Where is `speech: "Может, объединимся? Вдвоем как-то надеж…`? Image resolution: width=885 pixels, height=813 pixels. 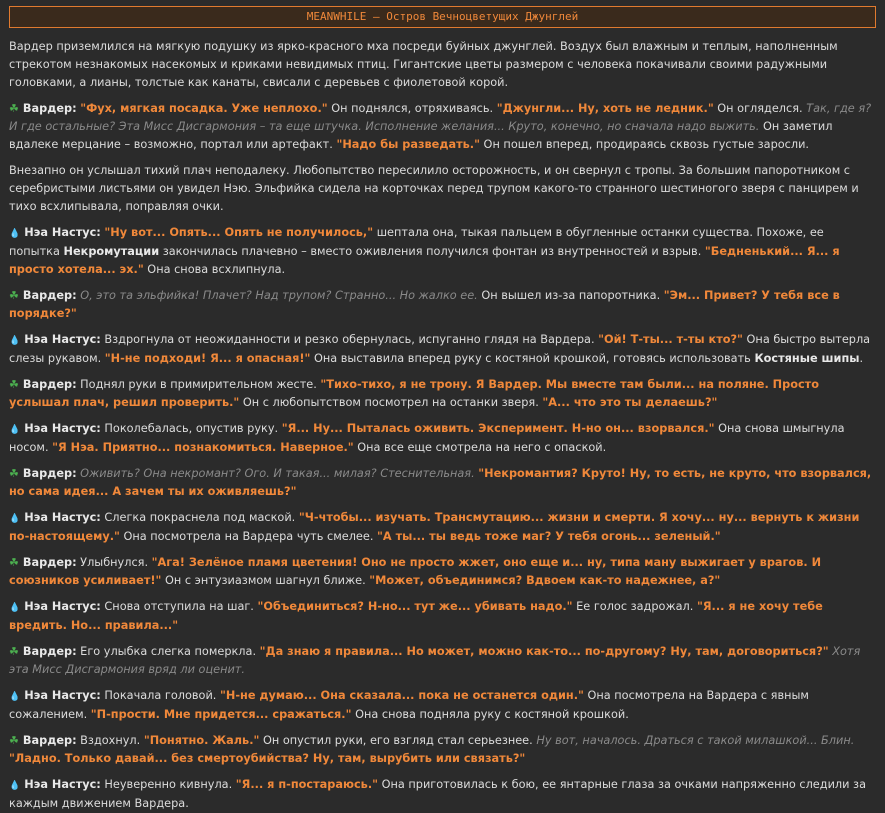 speech: "Может, объединимся? Вдвоем как-то надеж… is located at coordinates (545, 580).